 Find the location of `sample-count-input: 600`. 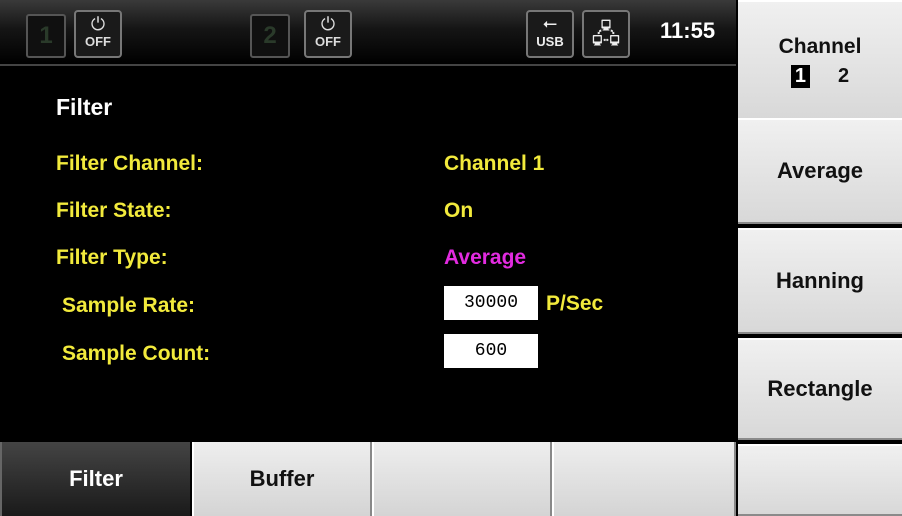

sample-count-input: 600 is located at coordinates (491, 351).